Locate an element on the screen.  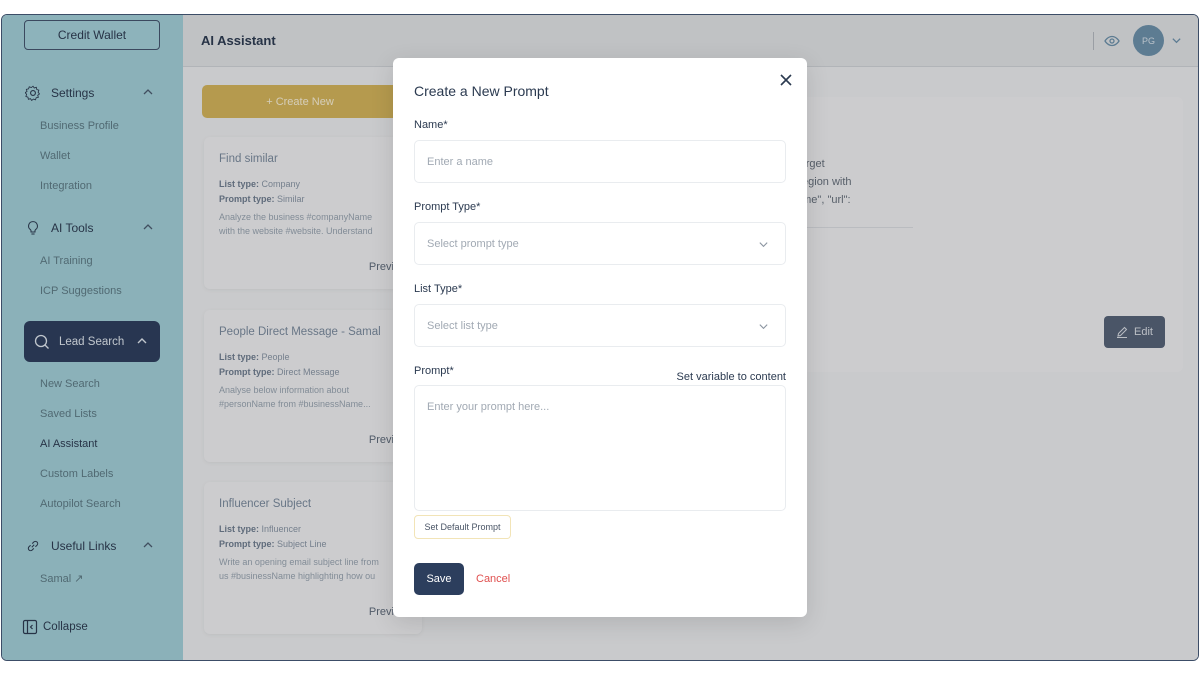
prompt-label: Prompt* is located at coordinates (434, 371).